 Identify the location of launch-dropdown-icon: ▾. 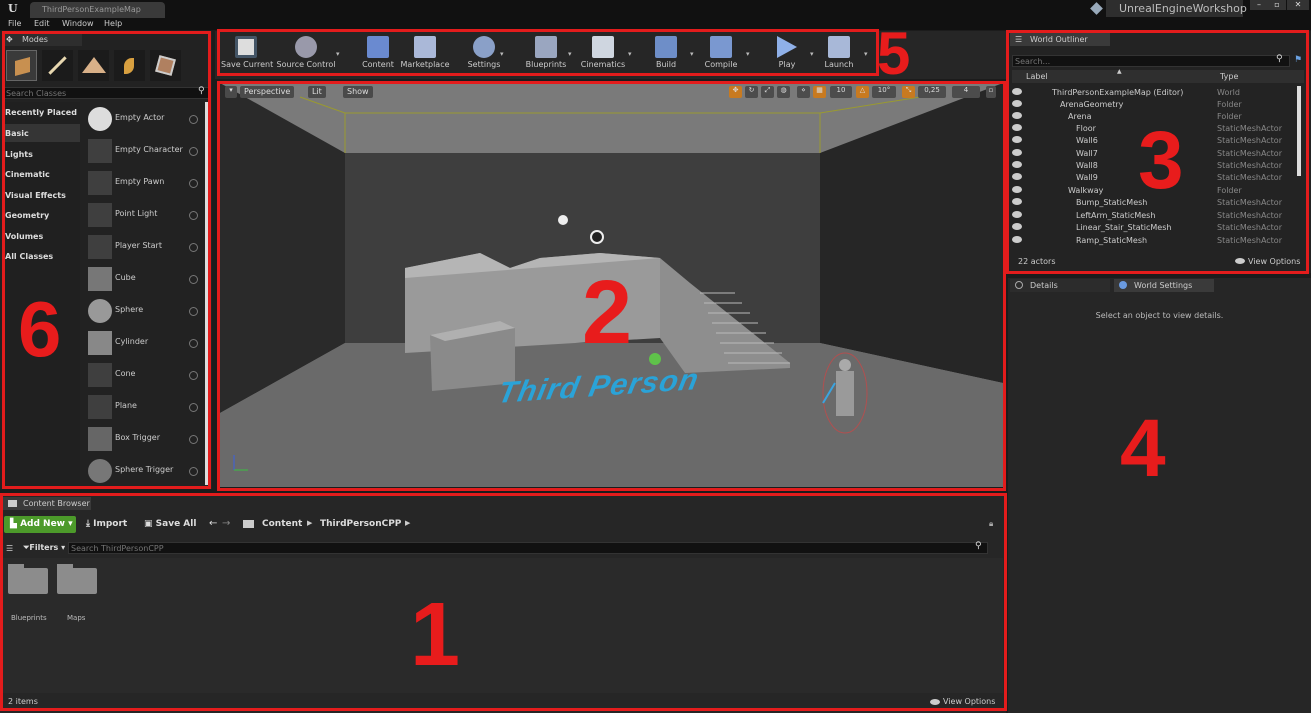
(866, 54).